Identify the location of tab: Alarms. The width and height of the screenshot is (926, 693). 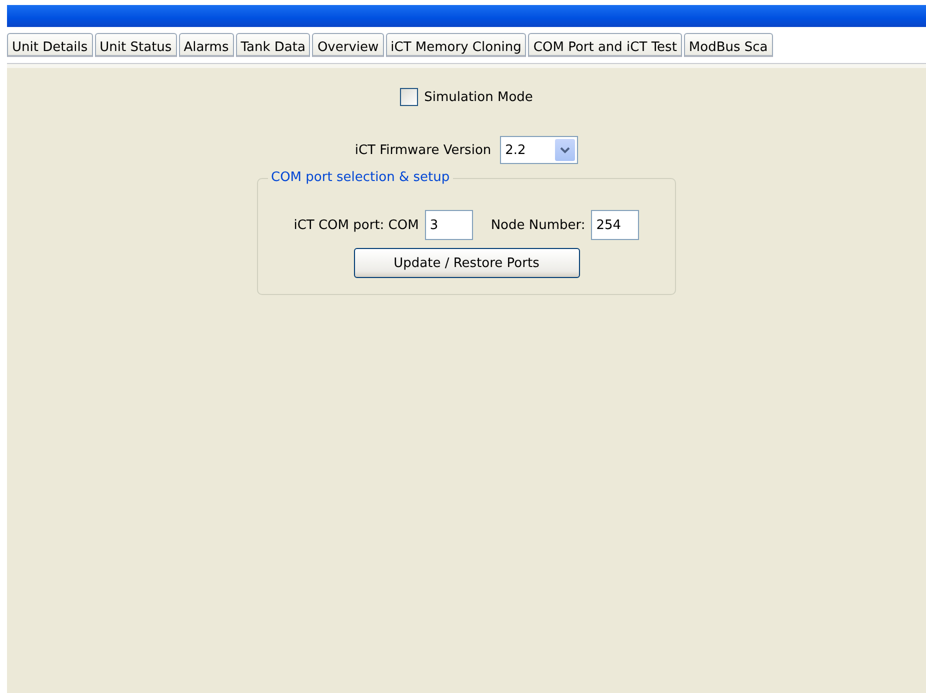
(206, 45).